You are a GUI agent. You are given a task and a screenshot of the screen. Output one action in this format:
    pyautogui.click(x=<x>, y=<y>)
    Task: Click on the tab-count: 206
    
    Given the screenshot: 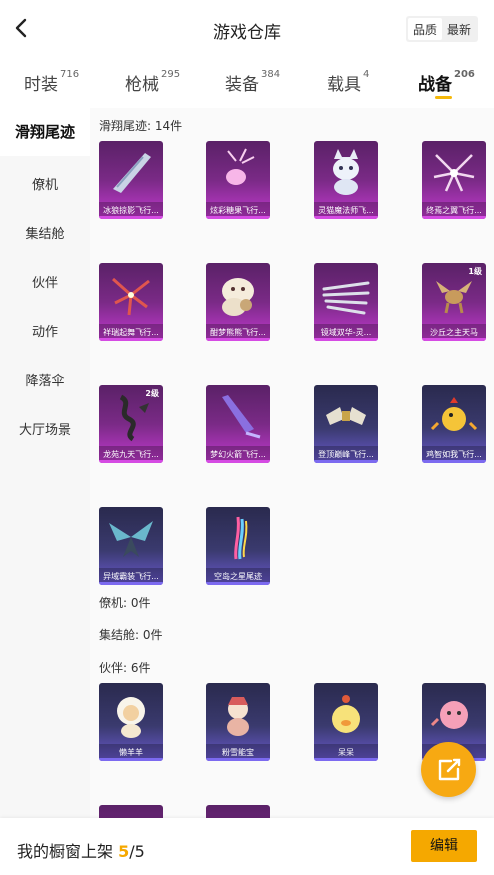 What is the action you would take?
    pyautogui.click(x=464, y=75)
    